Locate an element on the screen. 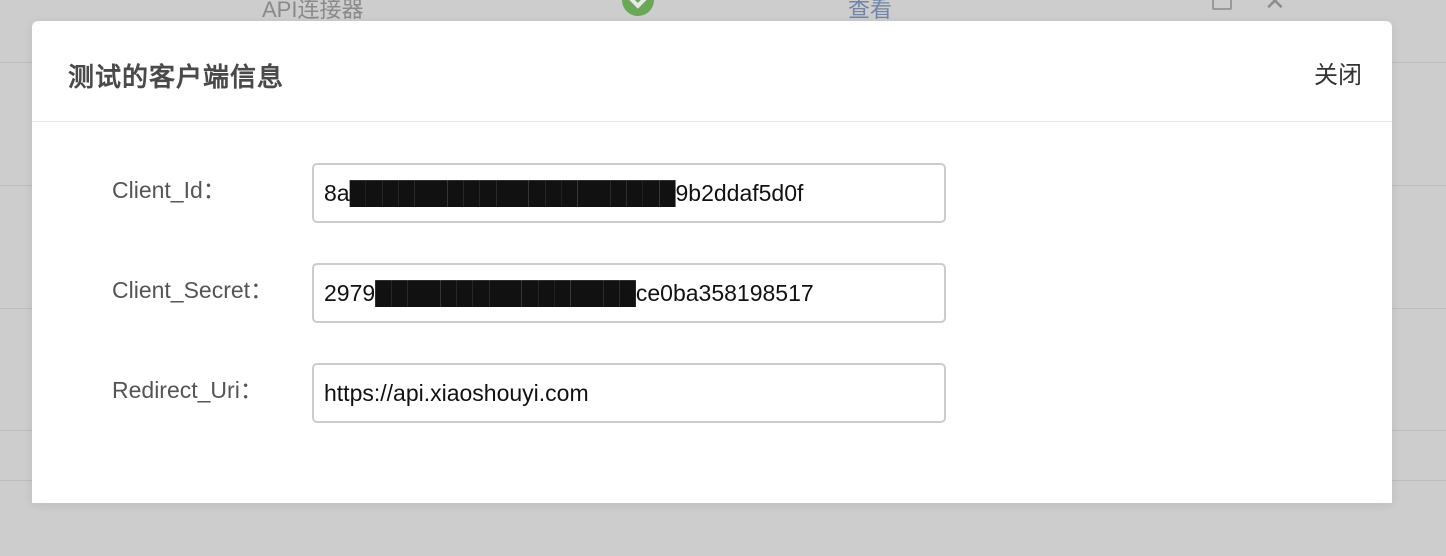 The image size is (1446, 556). client-id-label: Client_Id： is located at coordinates (169, 190).